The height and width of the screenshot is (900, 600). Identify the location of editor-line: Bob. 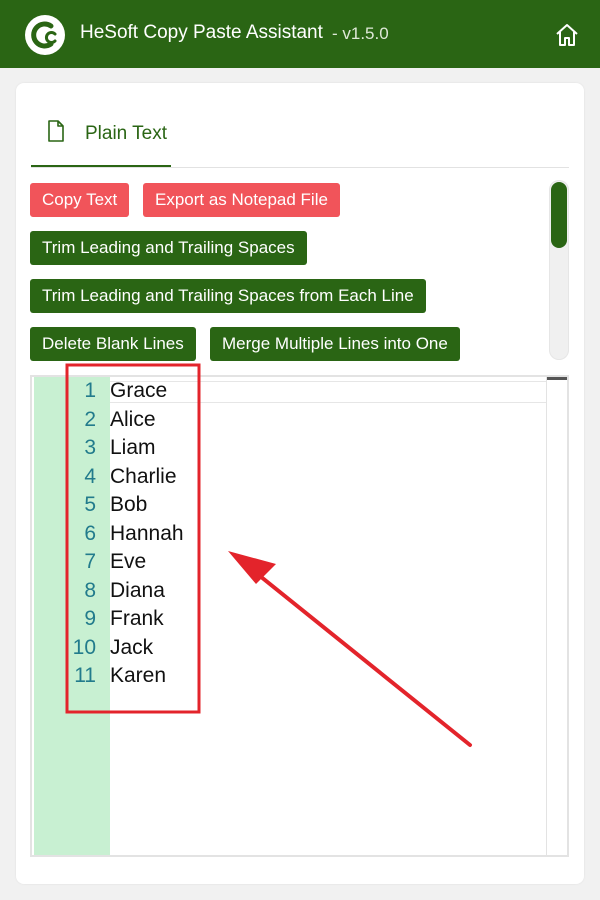
(128, 505).